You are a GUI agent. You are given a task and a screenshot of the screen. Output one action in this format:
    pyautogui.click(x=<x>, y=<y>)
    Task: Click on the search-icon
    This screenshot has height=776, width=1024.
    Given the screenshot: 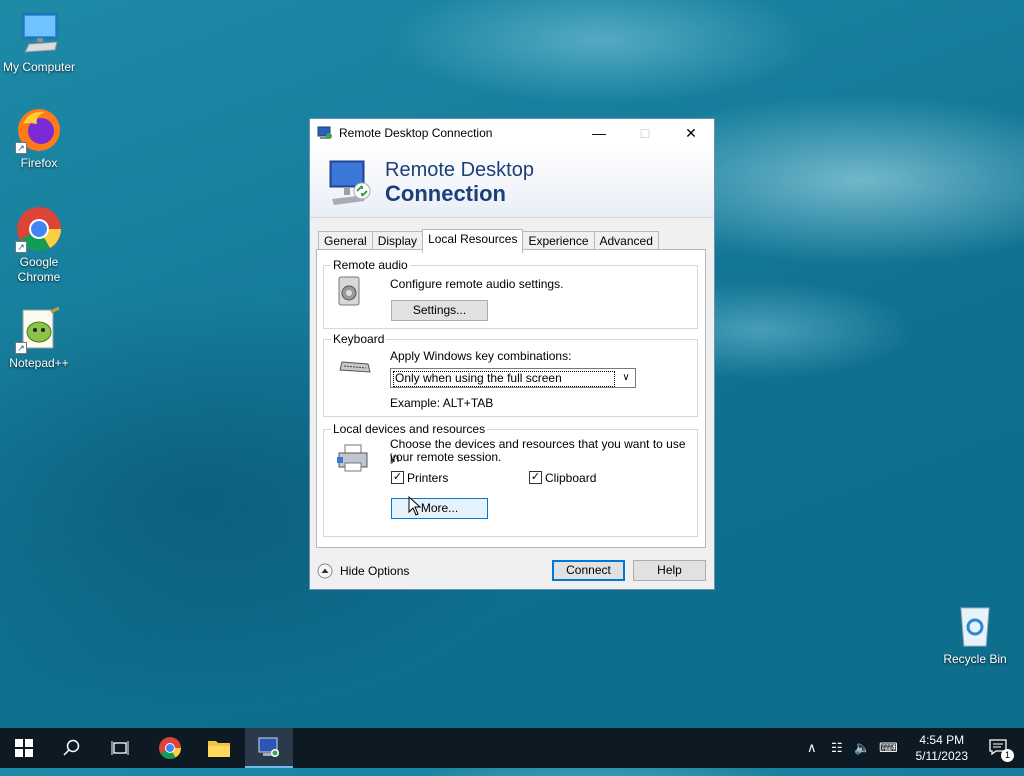 What is the action you would take?
    pyautogui.click(x=71, y=747)
    